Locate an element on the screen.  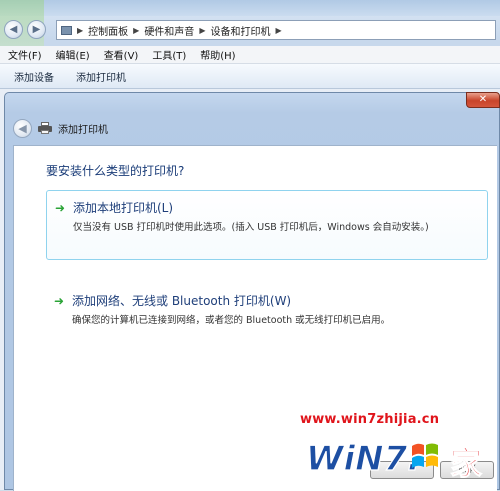
option-title: 添加本地打印机(L) is located at coordinates (123, 208).